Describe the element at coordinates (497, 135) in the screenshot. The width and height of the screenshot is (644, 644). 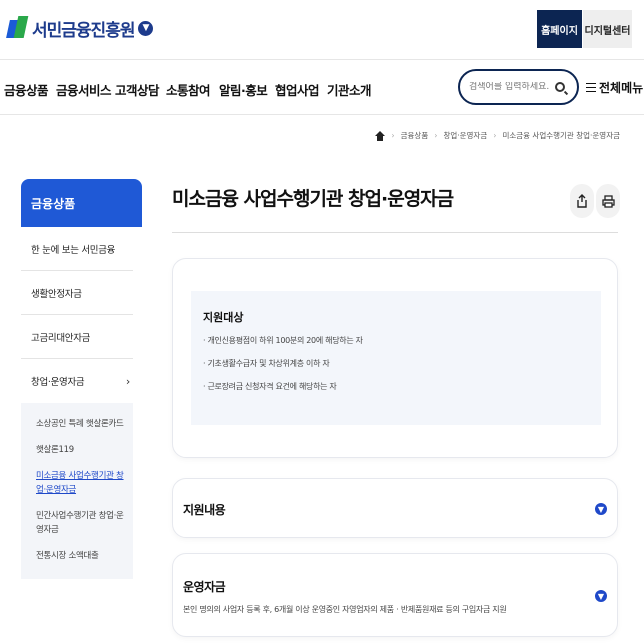
I see `breadcrumb: › 금융상품 › 창업·운영자금 › 미소금융 사업수행기관 창업·운영자금` at that location.